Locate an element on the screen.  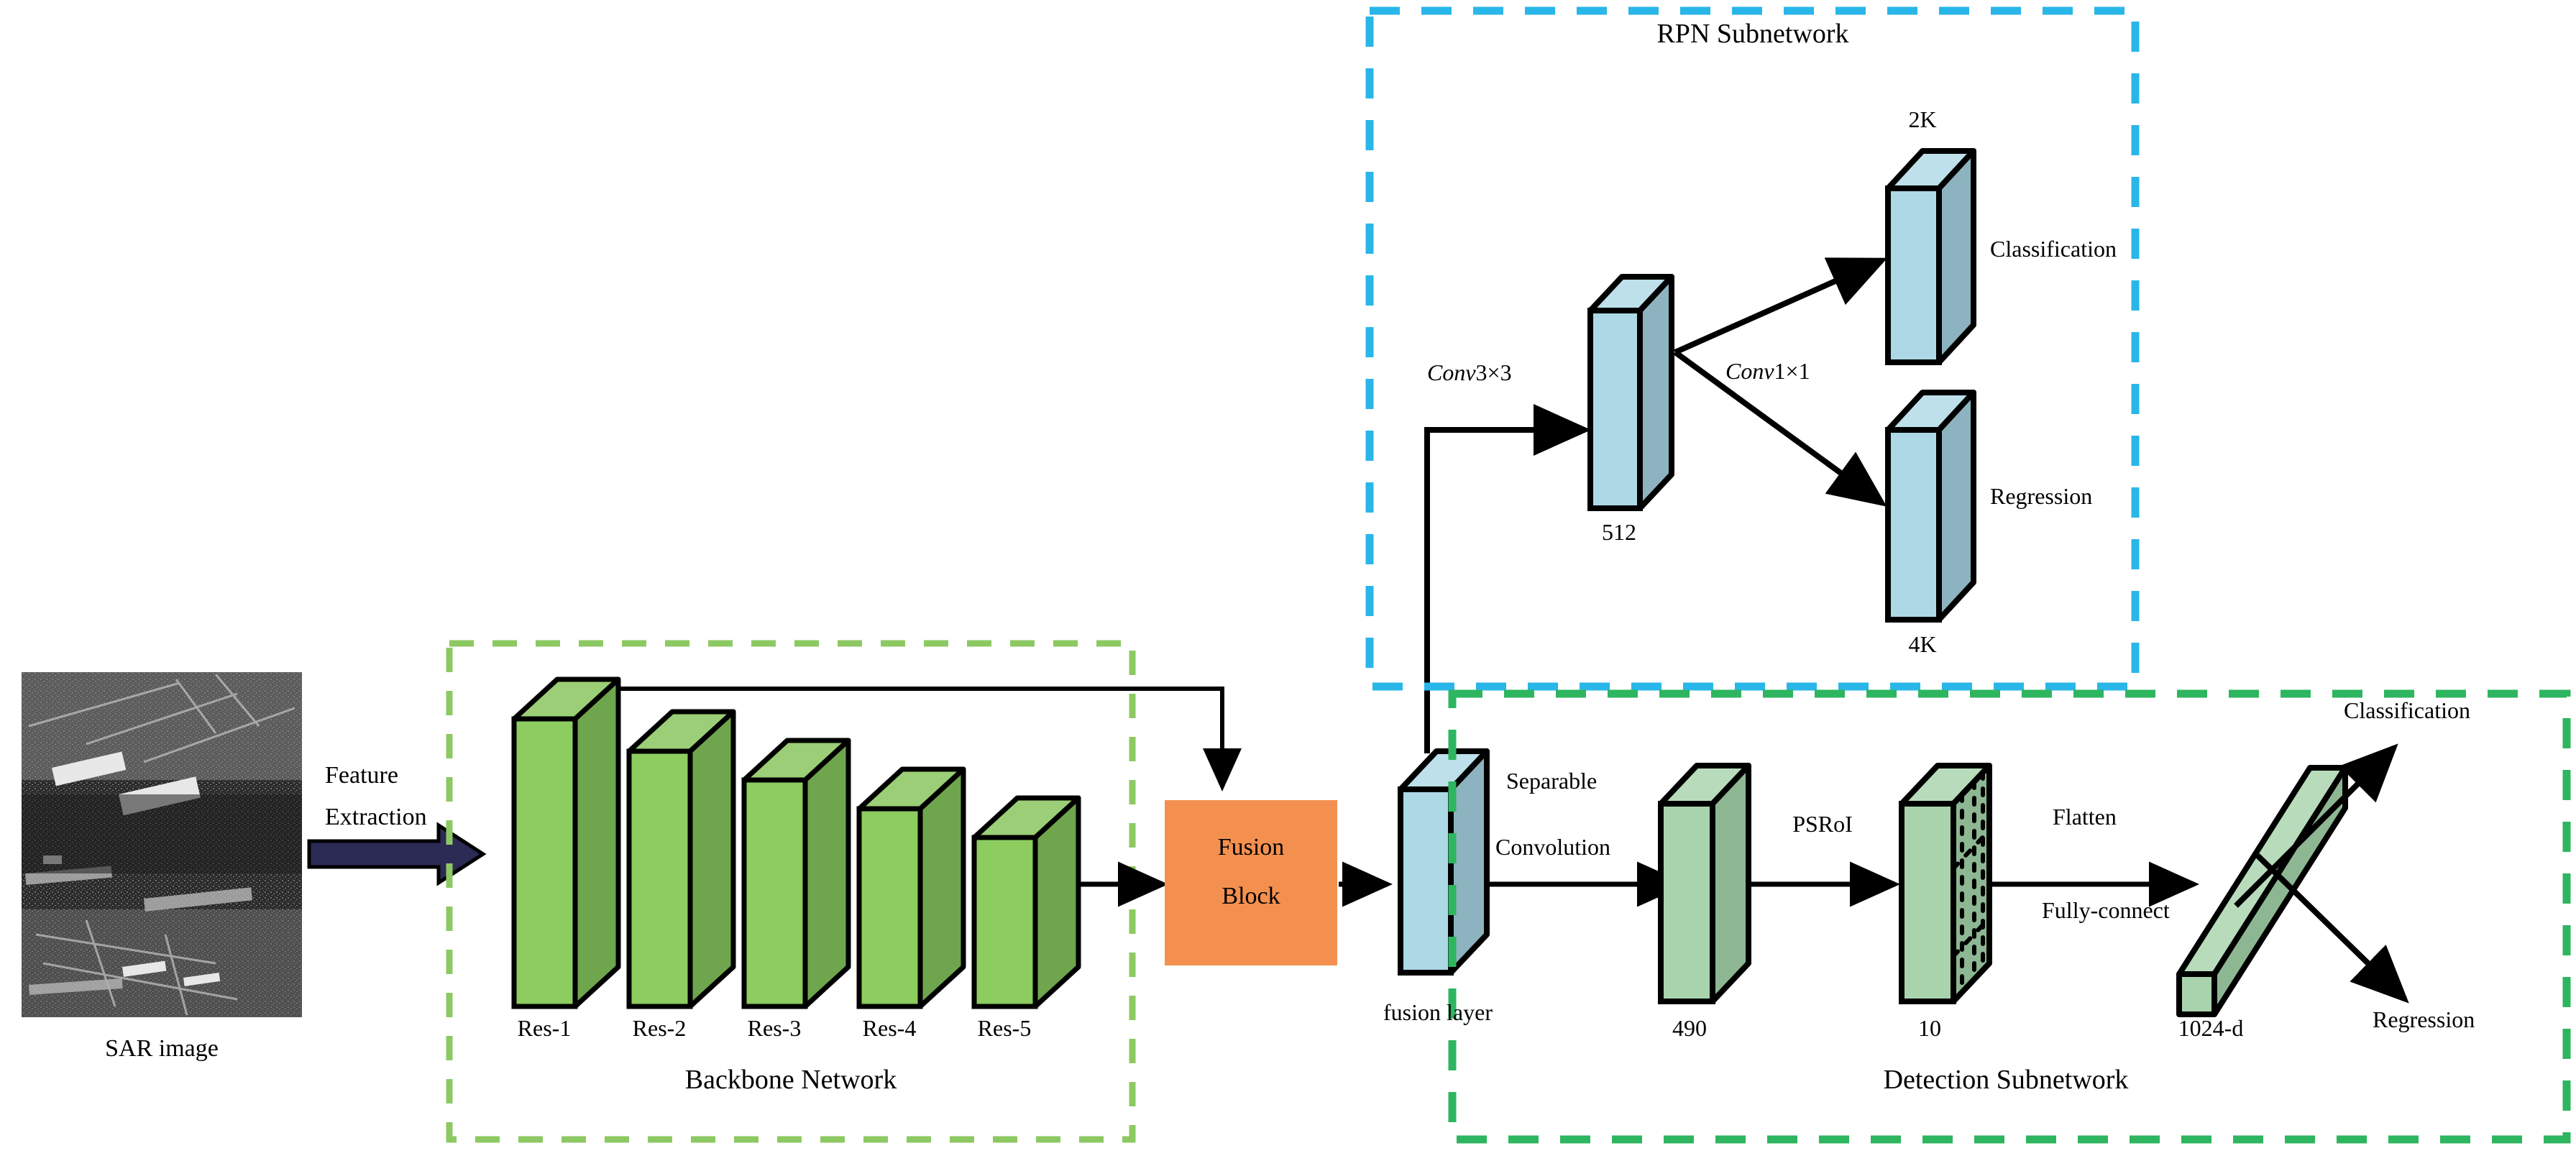
rpn-conv3x3-prefix: Conv is located at coordinates (1451, 372).